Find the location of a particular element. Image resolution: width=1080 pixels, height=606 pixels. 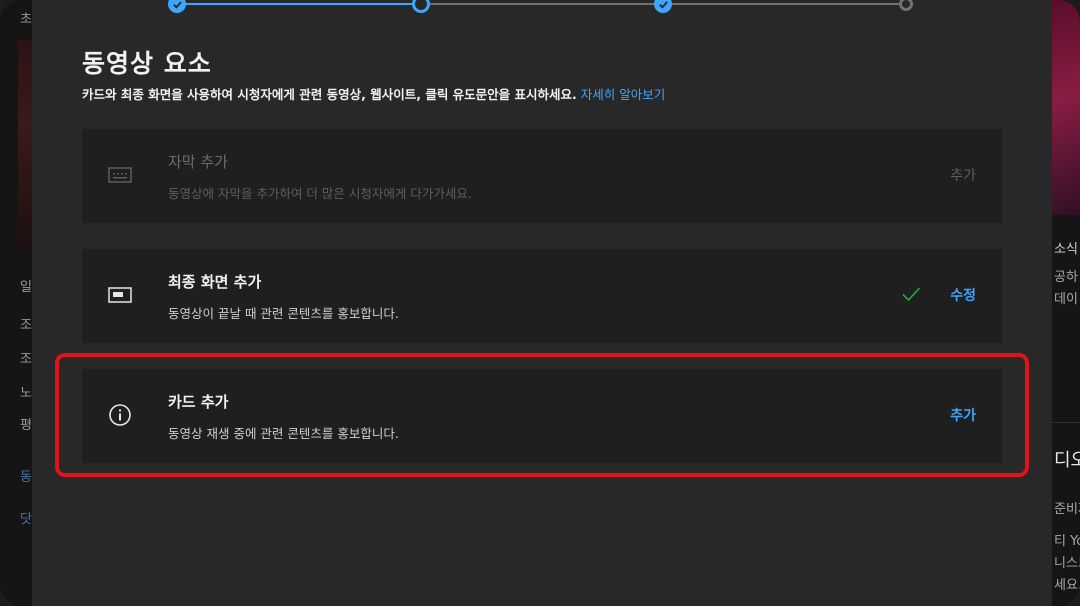

stepper-line-complete is located at coordinates (299, 4).